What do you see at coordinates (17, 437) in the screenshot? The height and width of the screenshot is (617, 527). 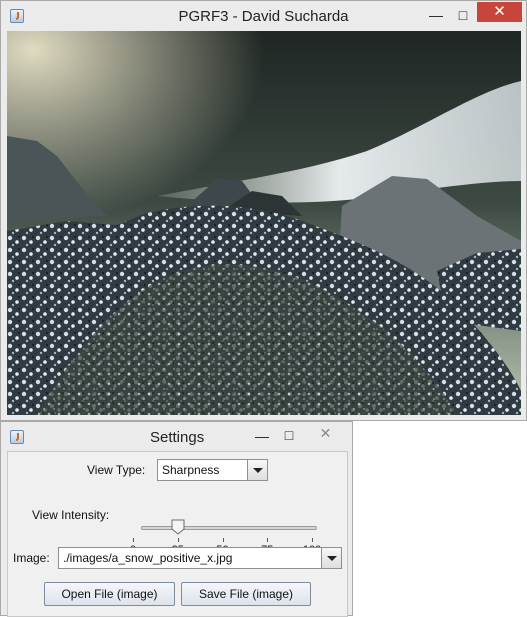 I see `java-app-icon` at bounding box center [17, 437].